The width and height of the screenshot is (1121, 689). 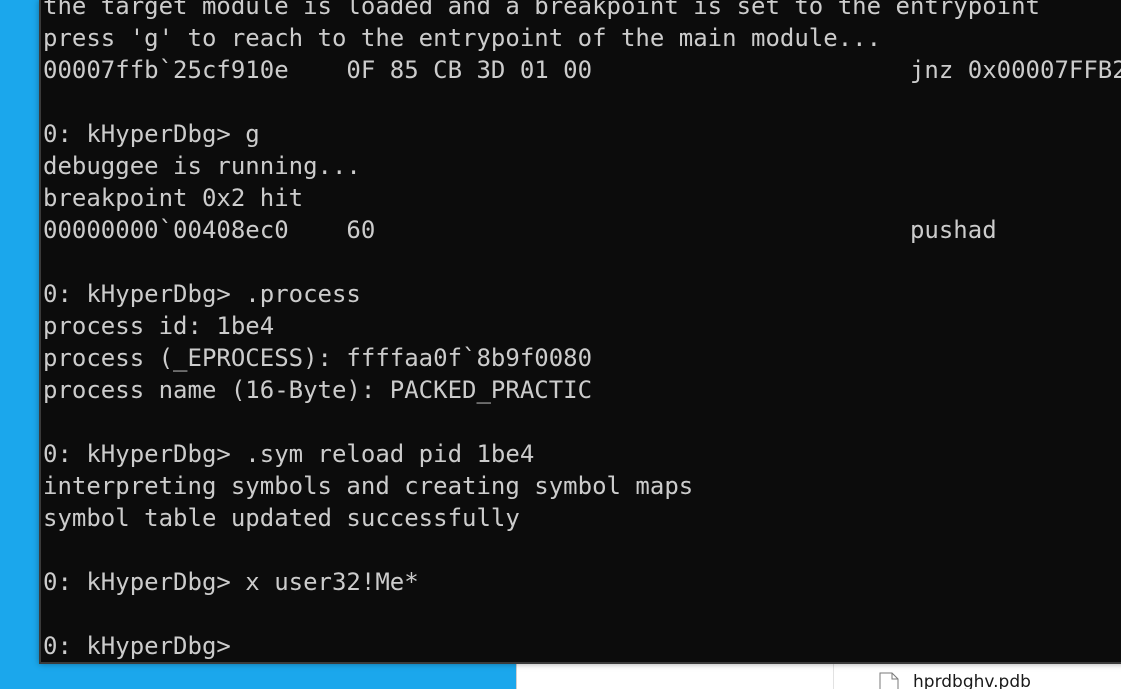 What do you see at coordinates (173, 198) in the screenshot?
I see `console-line: breakpoint 0x2 hit` at bounding box center [173, 198].